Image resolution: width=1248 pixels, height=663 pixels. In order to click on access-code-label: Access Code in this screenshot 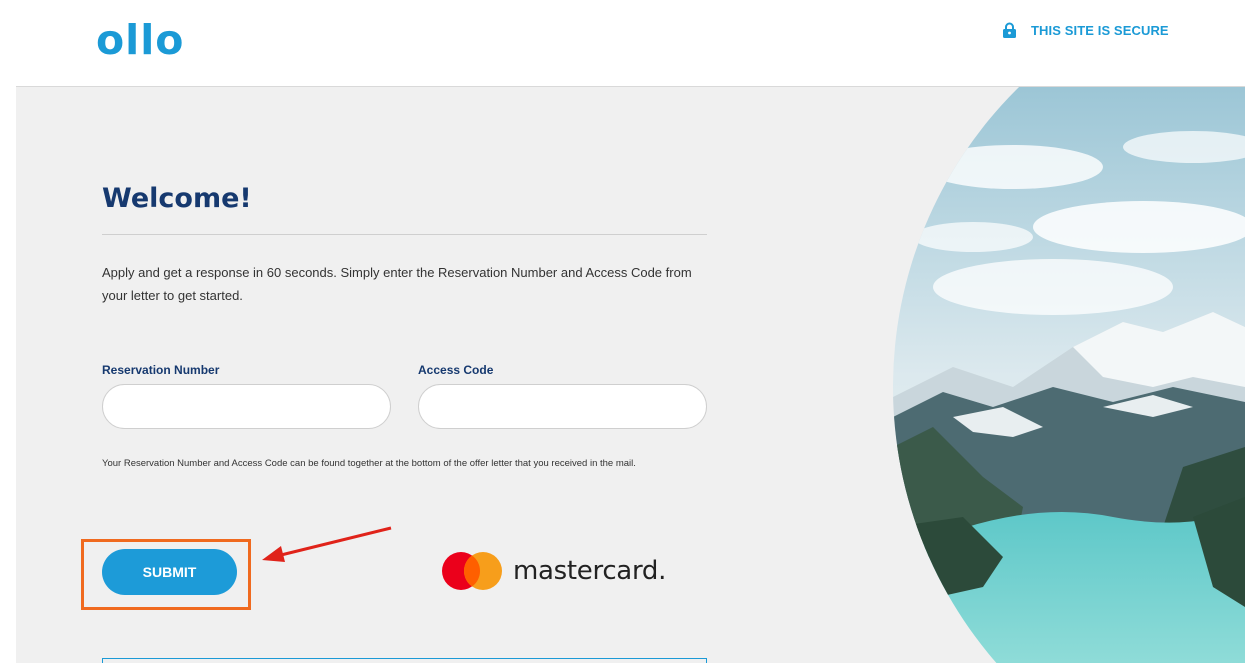, I will do `click(456, 370)`.